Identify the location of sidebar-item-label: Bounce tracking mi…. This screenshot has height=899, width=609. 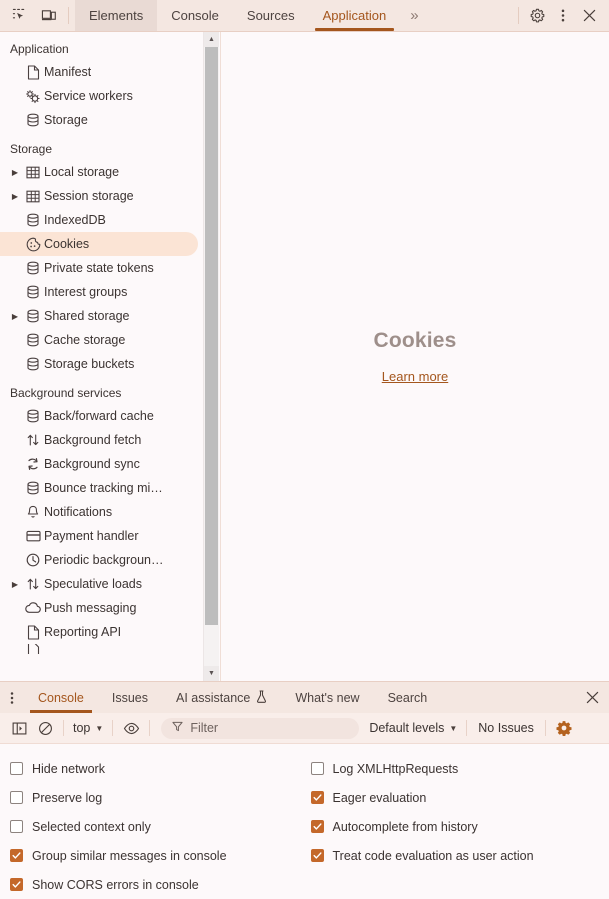
(103, 488).